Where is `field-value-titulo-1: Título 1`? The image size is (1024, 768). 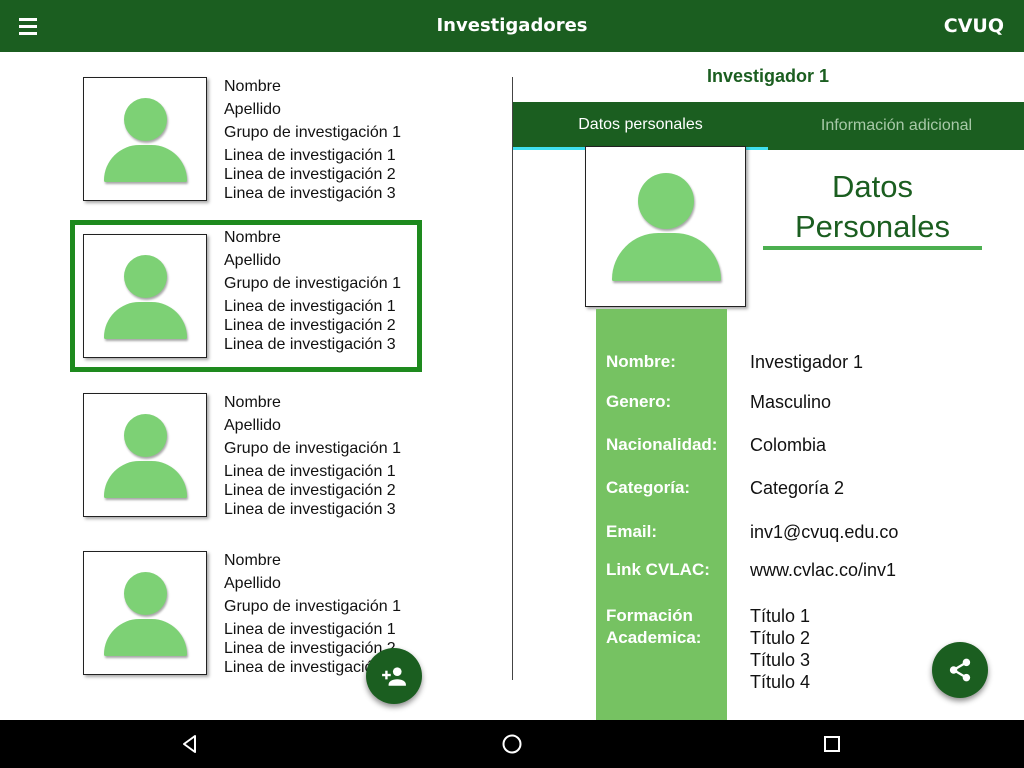
field-value-titulo-1: Título 1 is located at coordinates (780, 616).